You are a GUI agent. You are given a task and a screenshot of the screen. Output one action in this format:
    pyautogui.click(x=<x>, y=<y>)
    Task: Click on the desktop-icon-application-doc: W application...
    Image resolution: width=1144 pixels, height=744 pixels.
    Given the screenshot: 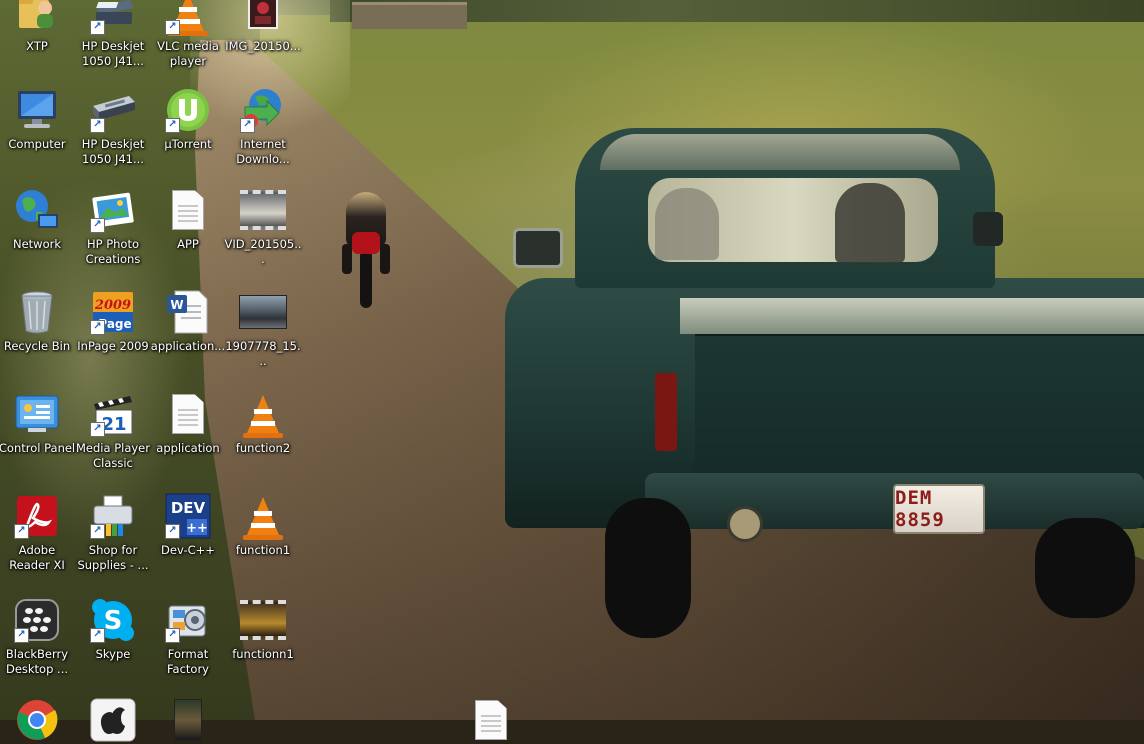 What is the action you would take?
    pyautogui.click(x=188, y=321)
    